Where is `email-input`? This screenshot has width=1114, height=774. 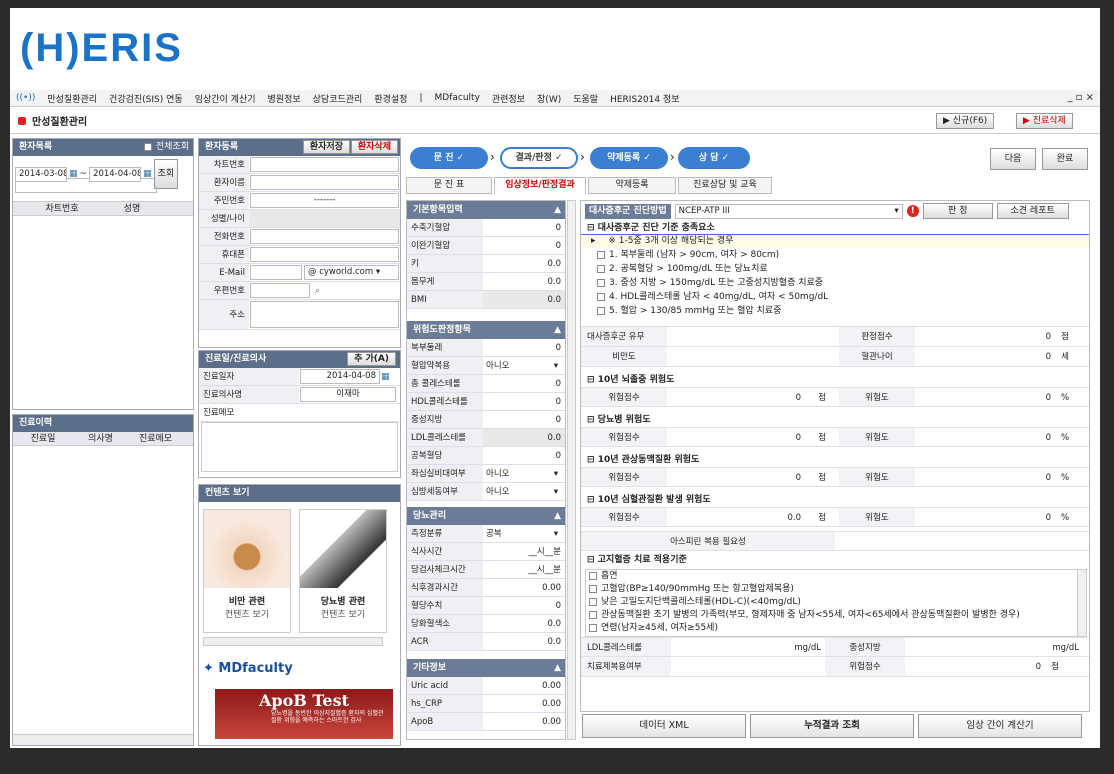
email-input is located at coordinates (276, 272).